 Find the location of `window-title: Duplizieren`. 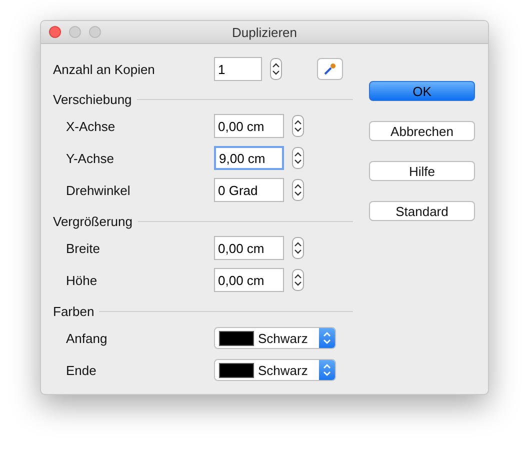

window-title: Duplizieren is located at coordinates (264, 32).